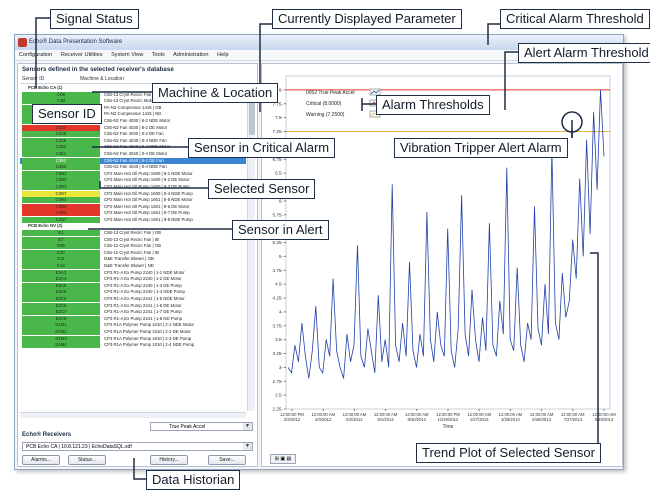  What do you see at coordinates (61, 239) in the screenshot?
I see `sensor-id-status-cell: E7` at bounding box center [61, 239].